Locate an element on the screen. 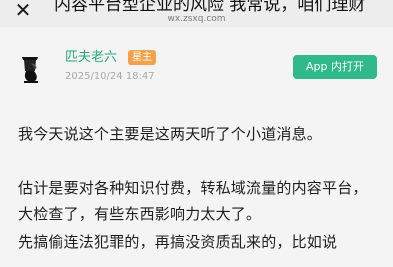 The height and width of the screenshot is (267, 393). post-date: 2025/10/24 18:47 is located at coordinates (110, 76).